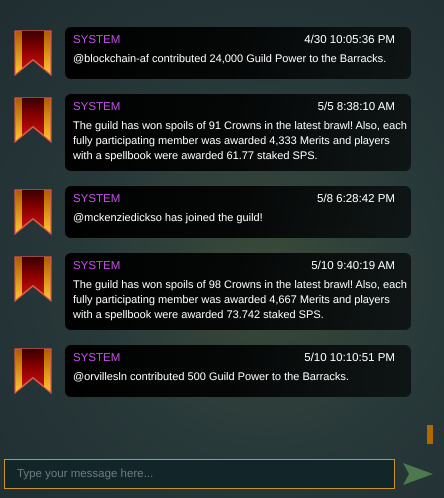 This screenshot has height=498, width=444. I want to click on message-text: The guild has won spoils of 98 Crowns in the latest brawl! Also, each fully participating member was awarded 4,667 Merits and players with a spellbook were awarded 73.742 staked SPS., so click(240, 300).